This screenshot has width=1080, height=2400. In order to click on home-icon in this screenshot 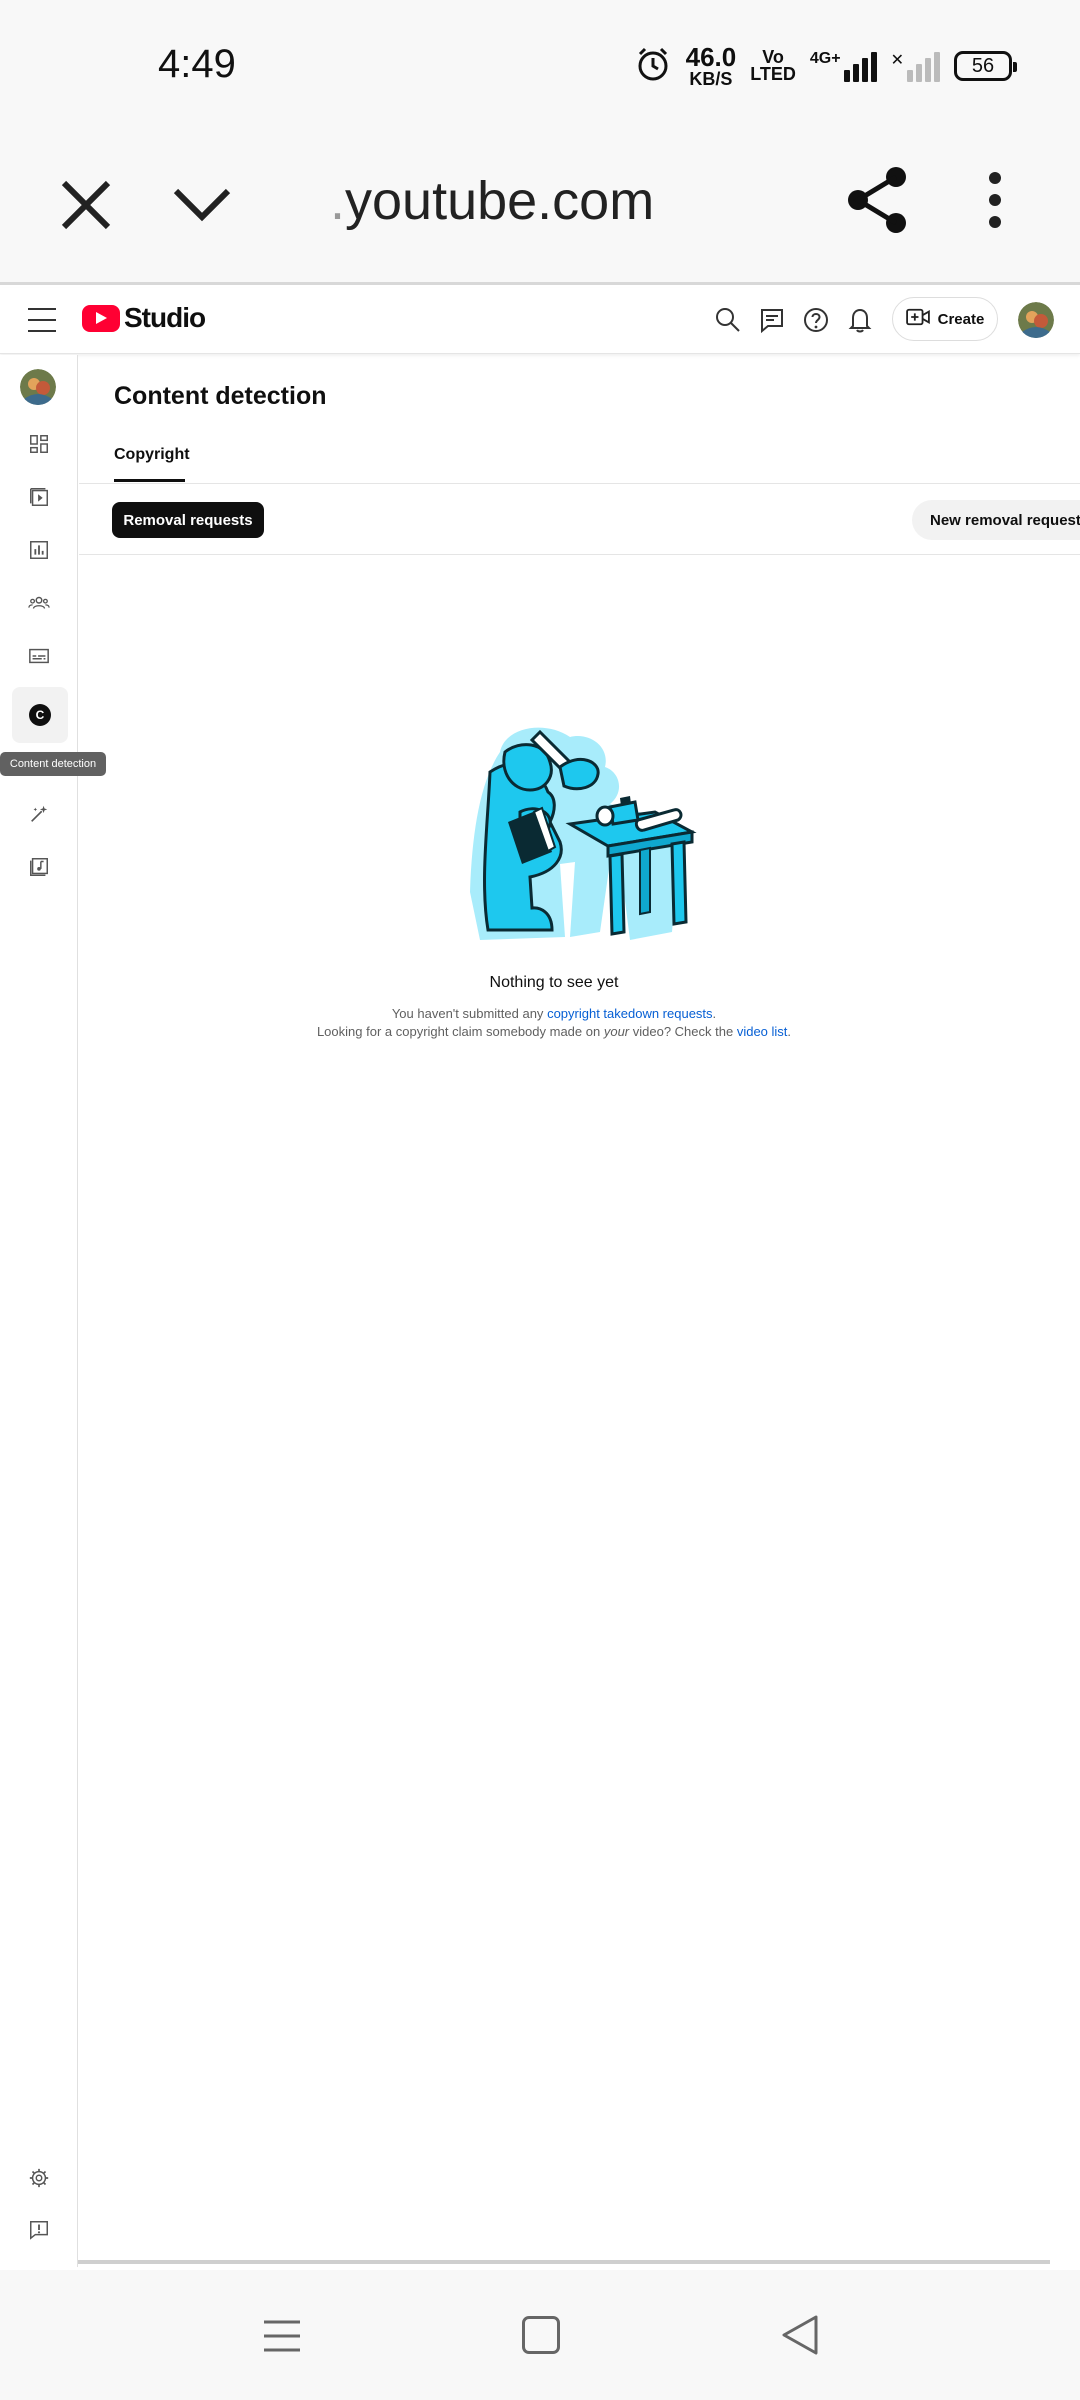, I will do `click(541, 2335)`.